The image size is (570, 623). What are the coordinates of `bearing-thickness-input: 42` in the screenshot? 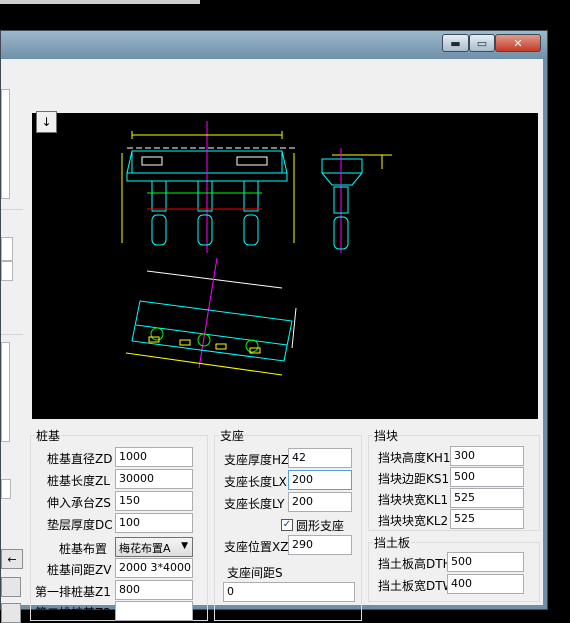 It's located at (320, 458).